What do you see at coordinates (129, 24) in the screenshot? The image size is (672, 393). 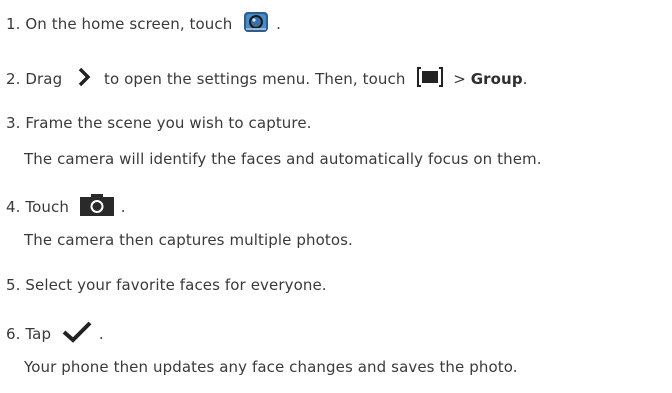 I see `step-text: On the home screen, touch` at bounding box center [129, 24].